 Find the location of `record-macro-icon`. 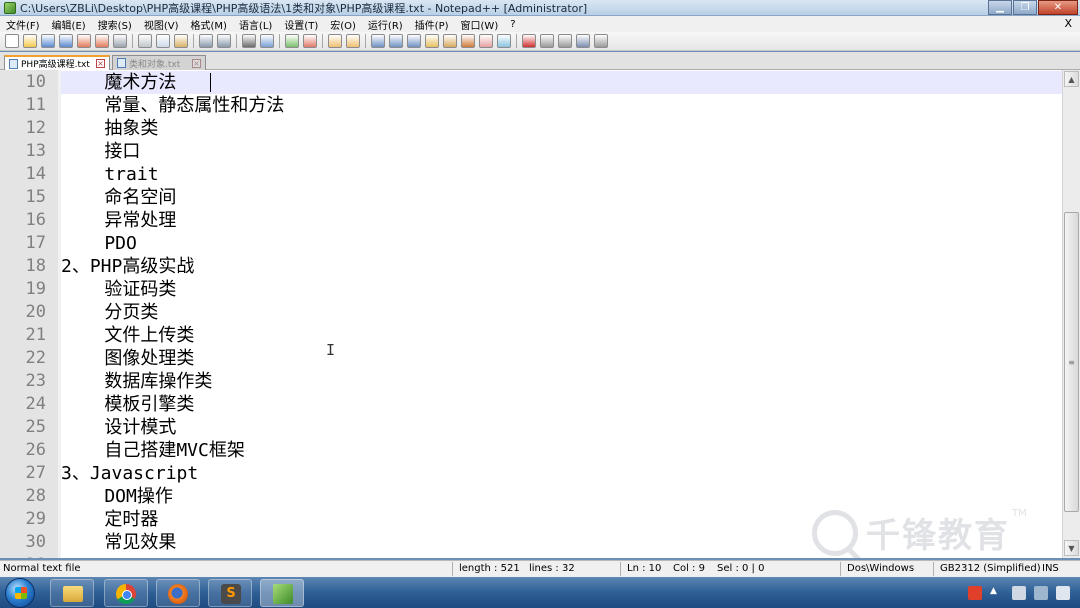

record-macro-icon is located at coordinates (529, 41).